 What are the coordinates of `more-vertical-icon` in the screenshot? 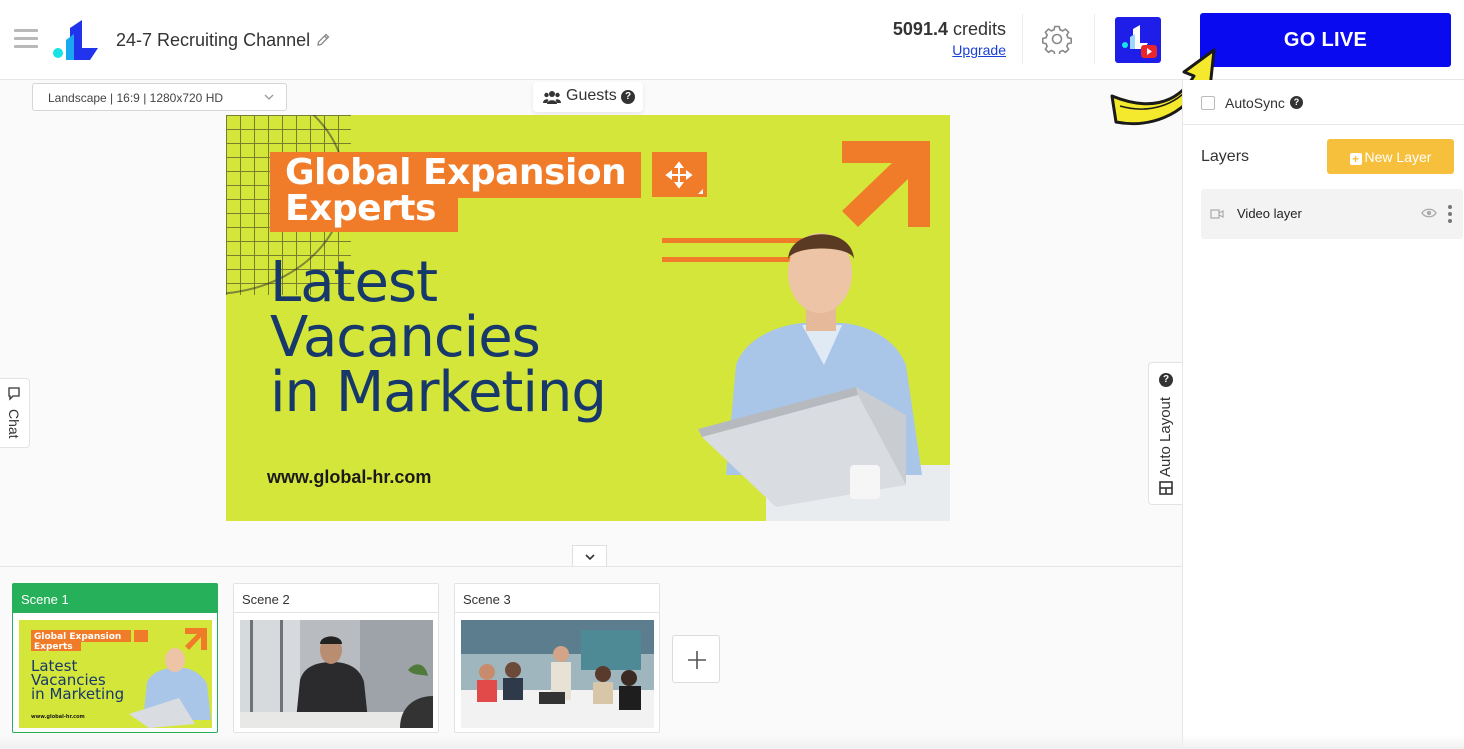 It's located at (1450, 214).